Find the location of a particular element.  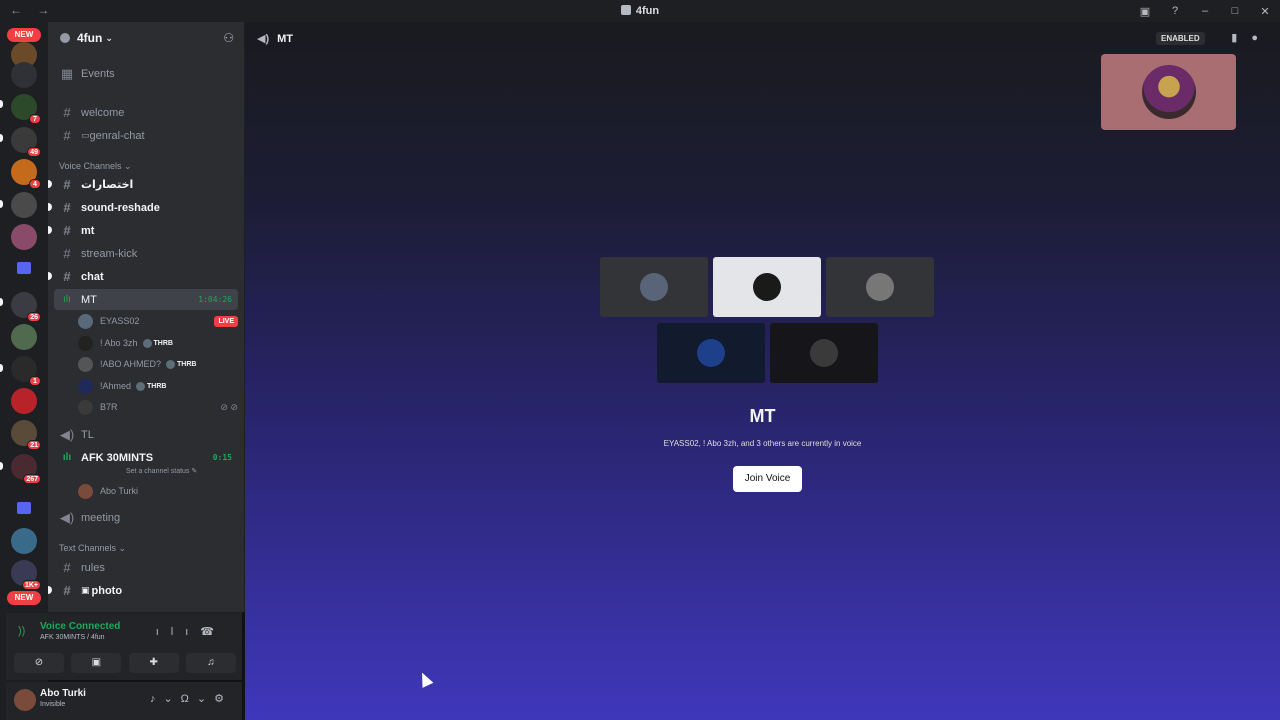

channel-status: Set a channel status ✎ is located at coordinates (161, 471).